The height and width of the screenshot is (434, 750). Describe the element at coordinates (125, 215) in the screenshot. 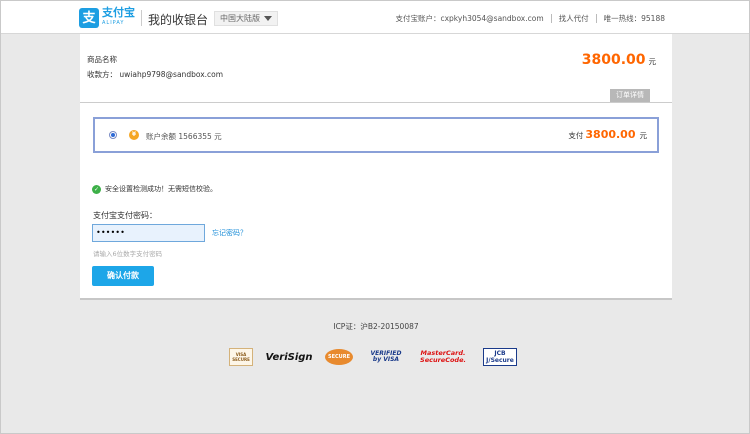

I see `password-label: 支付宝支付密码：` at that location.